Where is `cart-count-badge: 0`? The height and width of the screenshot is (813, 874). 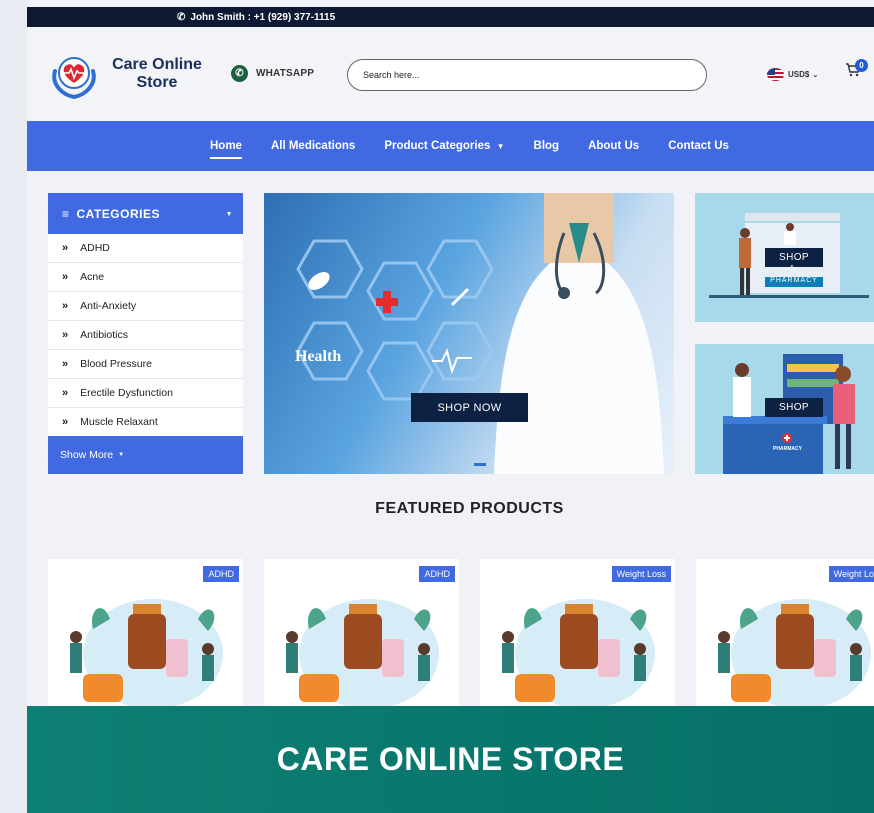
cart-count-badge: 0 is located at coordinates (861, 65).